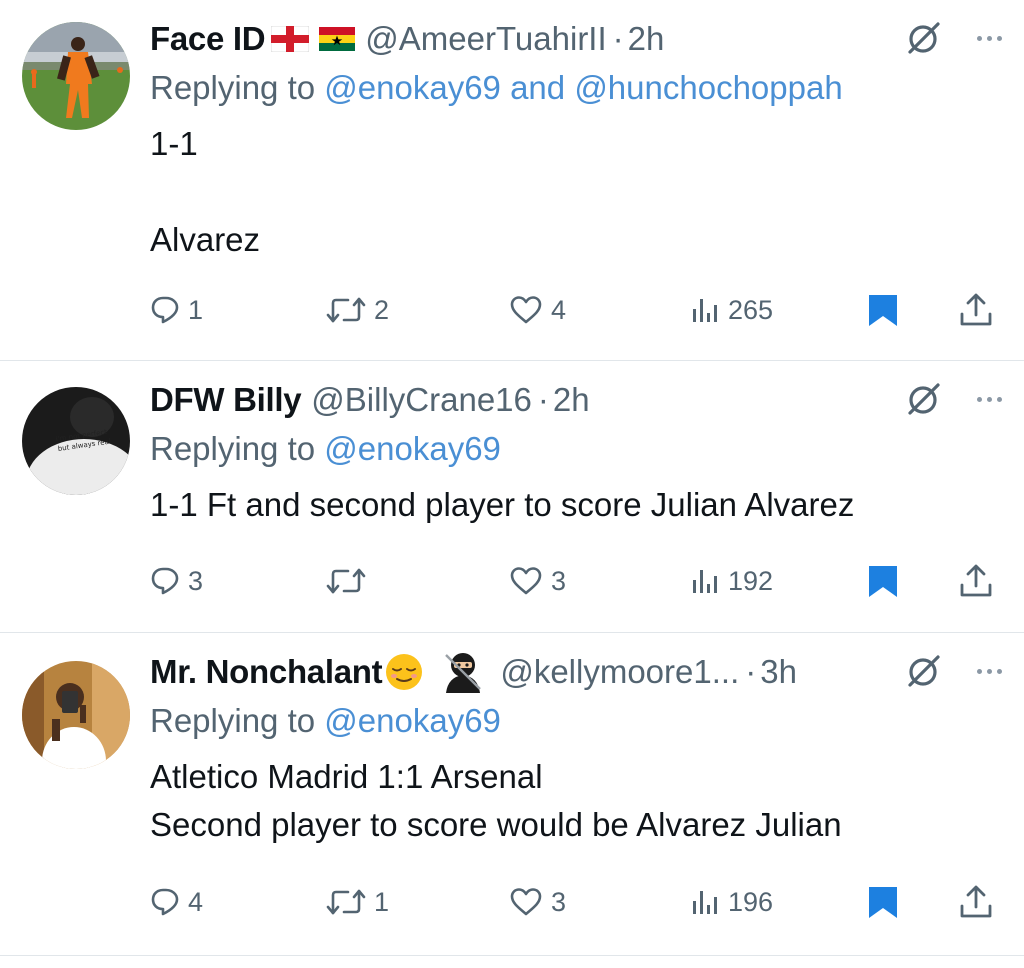  I want to click on mention-link: @hunchochoppah, so click(708, 87).